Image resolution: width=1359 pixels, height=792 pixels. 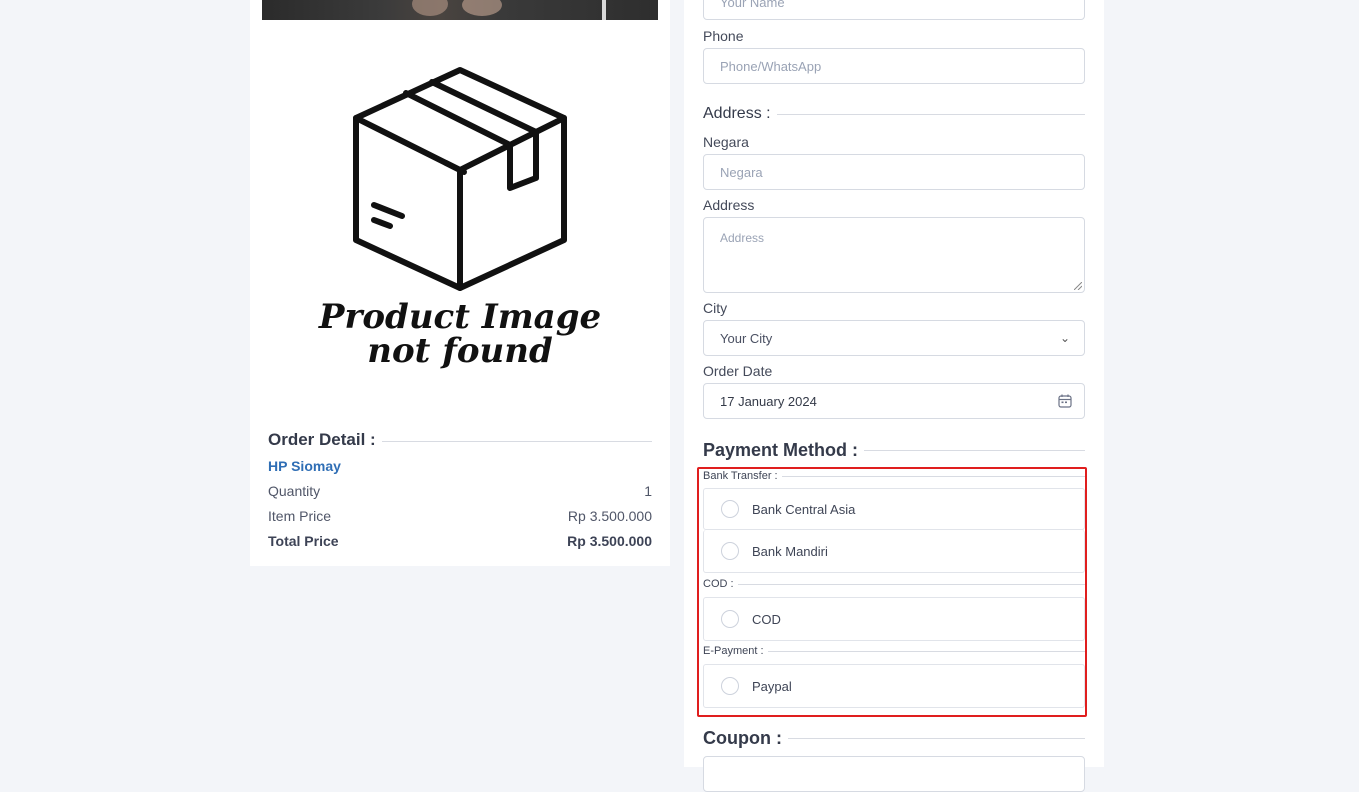 What do you see at coordinates (768, 401) in the screenshot?
I see `order-date-value: 17 January 2024` at bounding box center [768, 401].